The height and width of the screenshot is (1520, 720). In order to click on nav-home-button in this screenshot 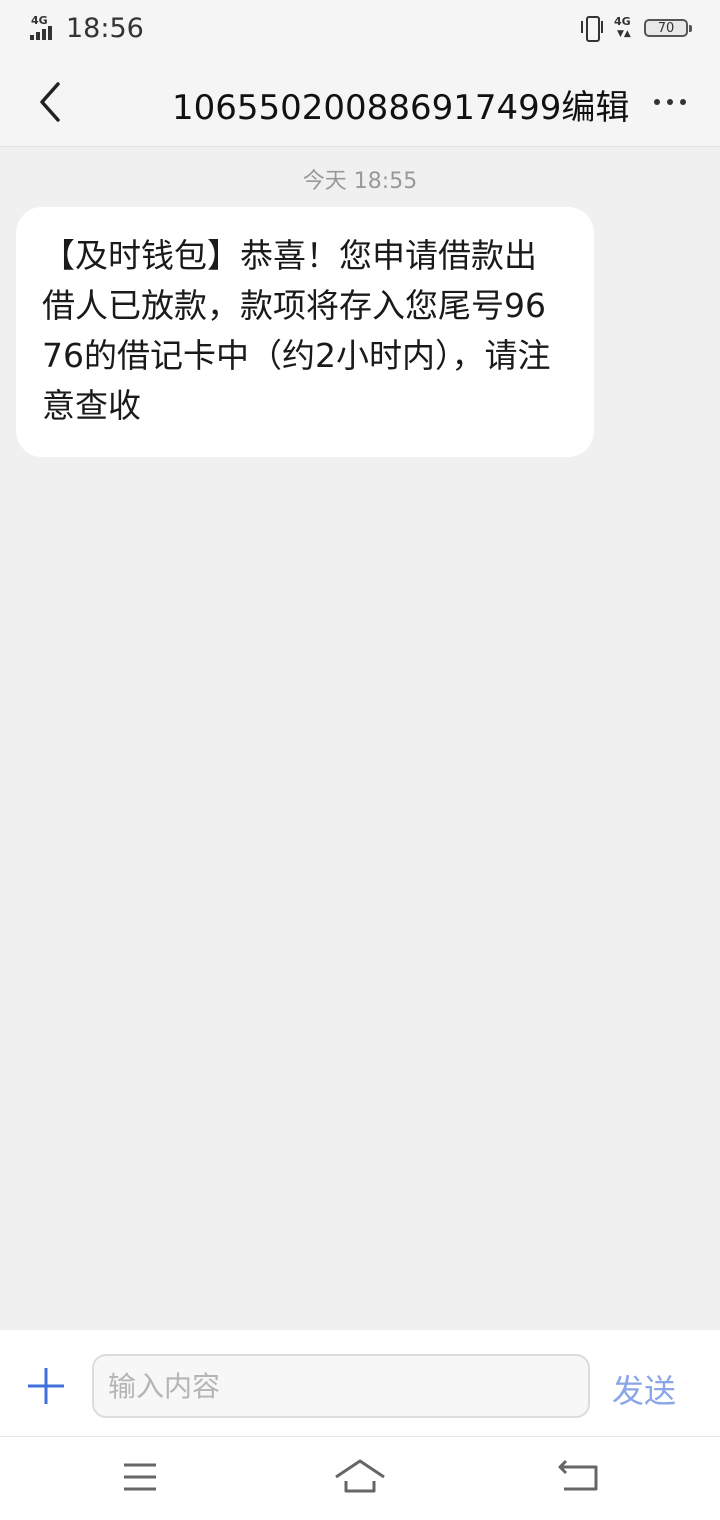, I will do `click(360, 1476)`.